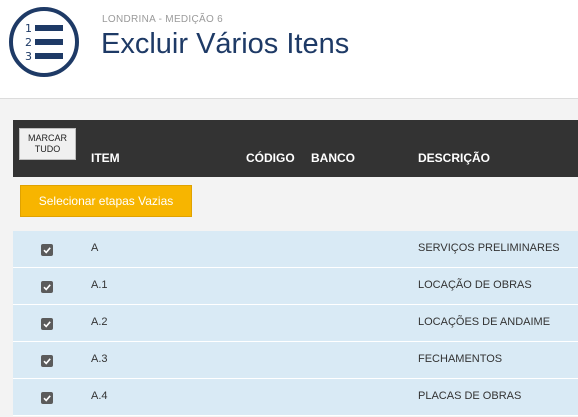 The height and width of the screenshot is (417, 578). I want to click on item-code: A.4, so click(99, 396).